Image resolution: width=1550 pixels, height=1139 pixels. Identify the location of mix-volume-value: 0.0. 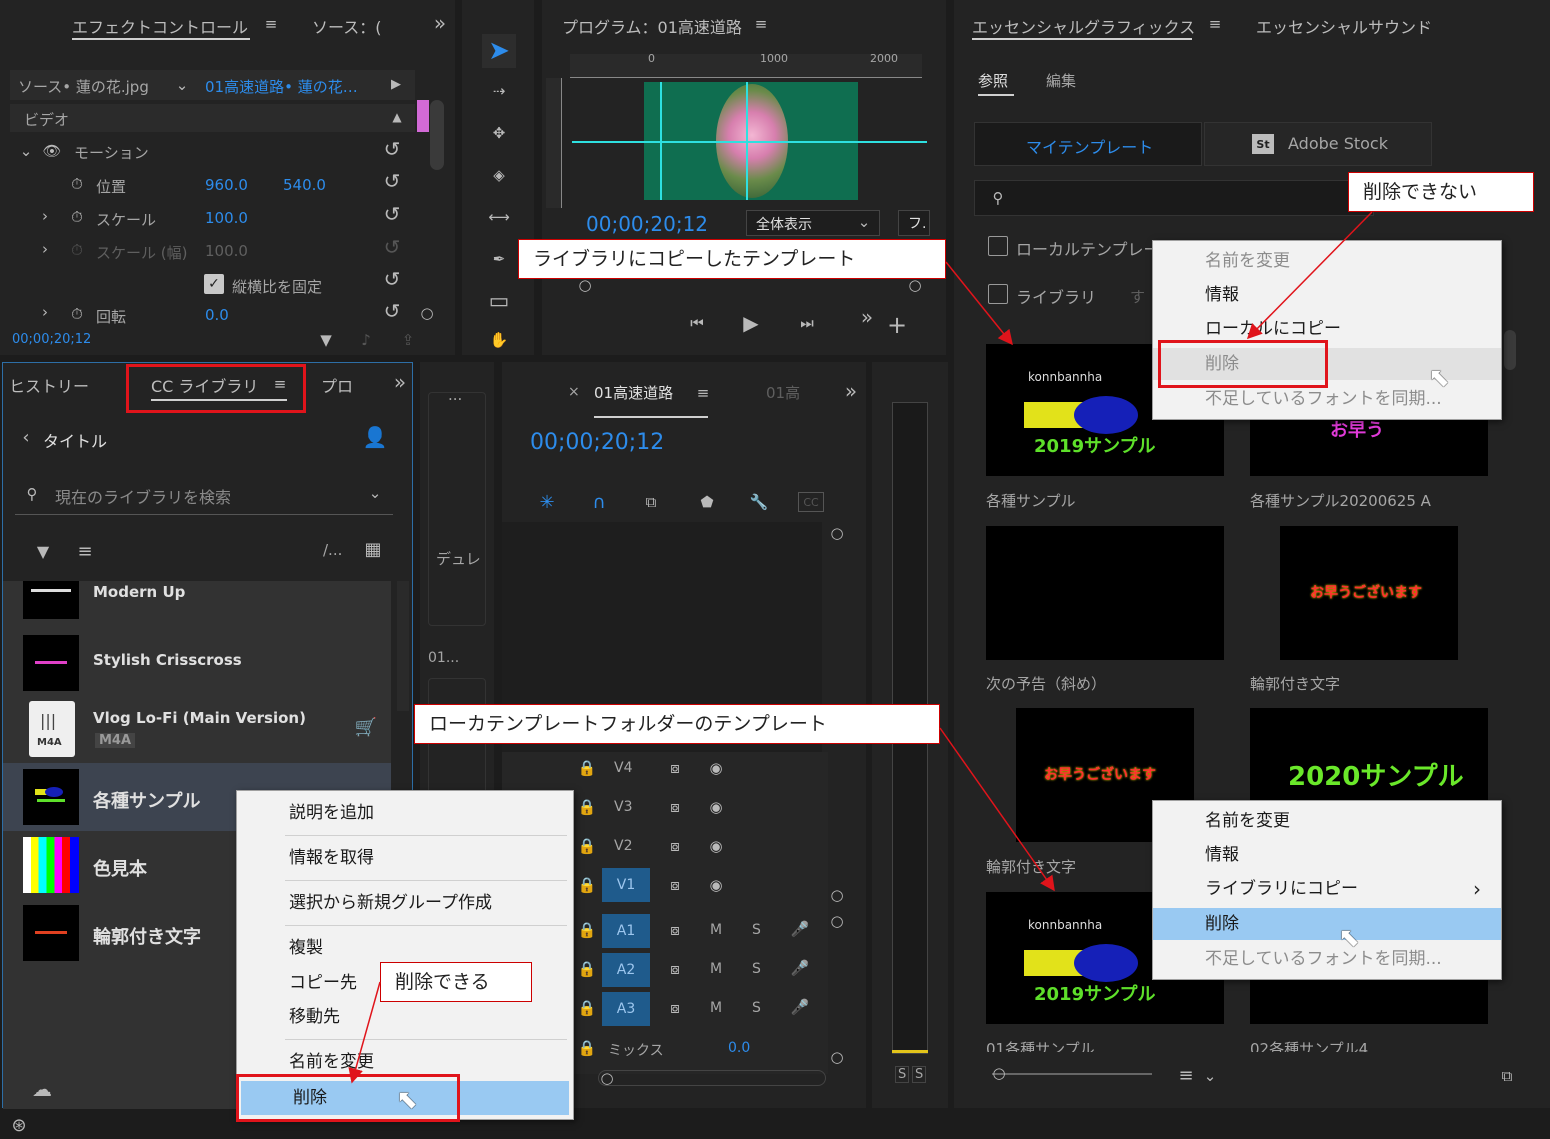
(739, 1048).